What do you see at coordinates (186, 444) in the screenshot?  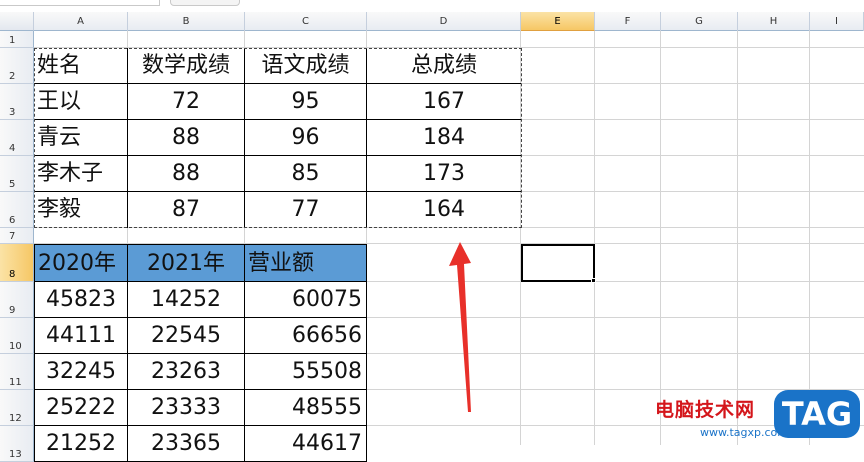 I see `cell-b13: 23365` at bounding box center [186, 444].